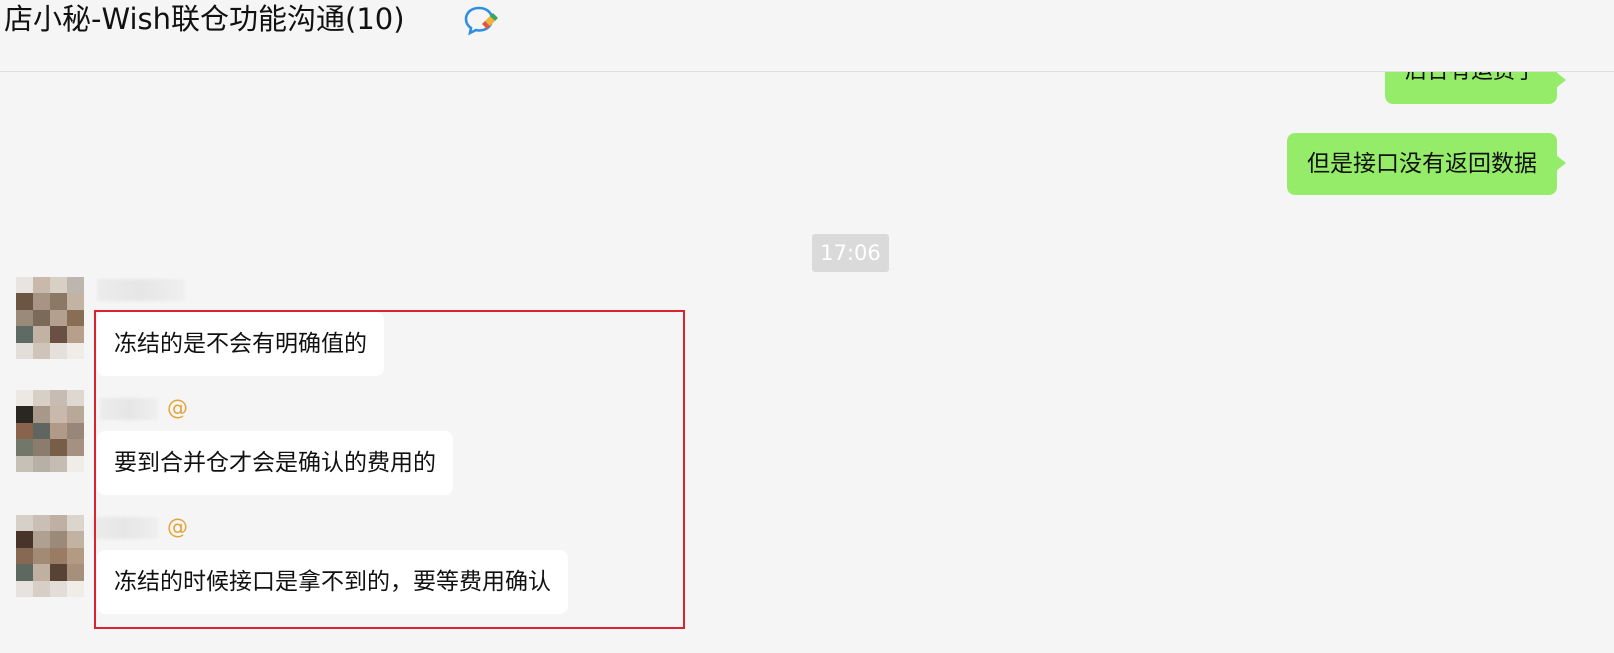  I want to click on outgoing-message: 但是接口没有返回数据, so click(1426, 164).